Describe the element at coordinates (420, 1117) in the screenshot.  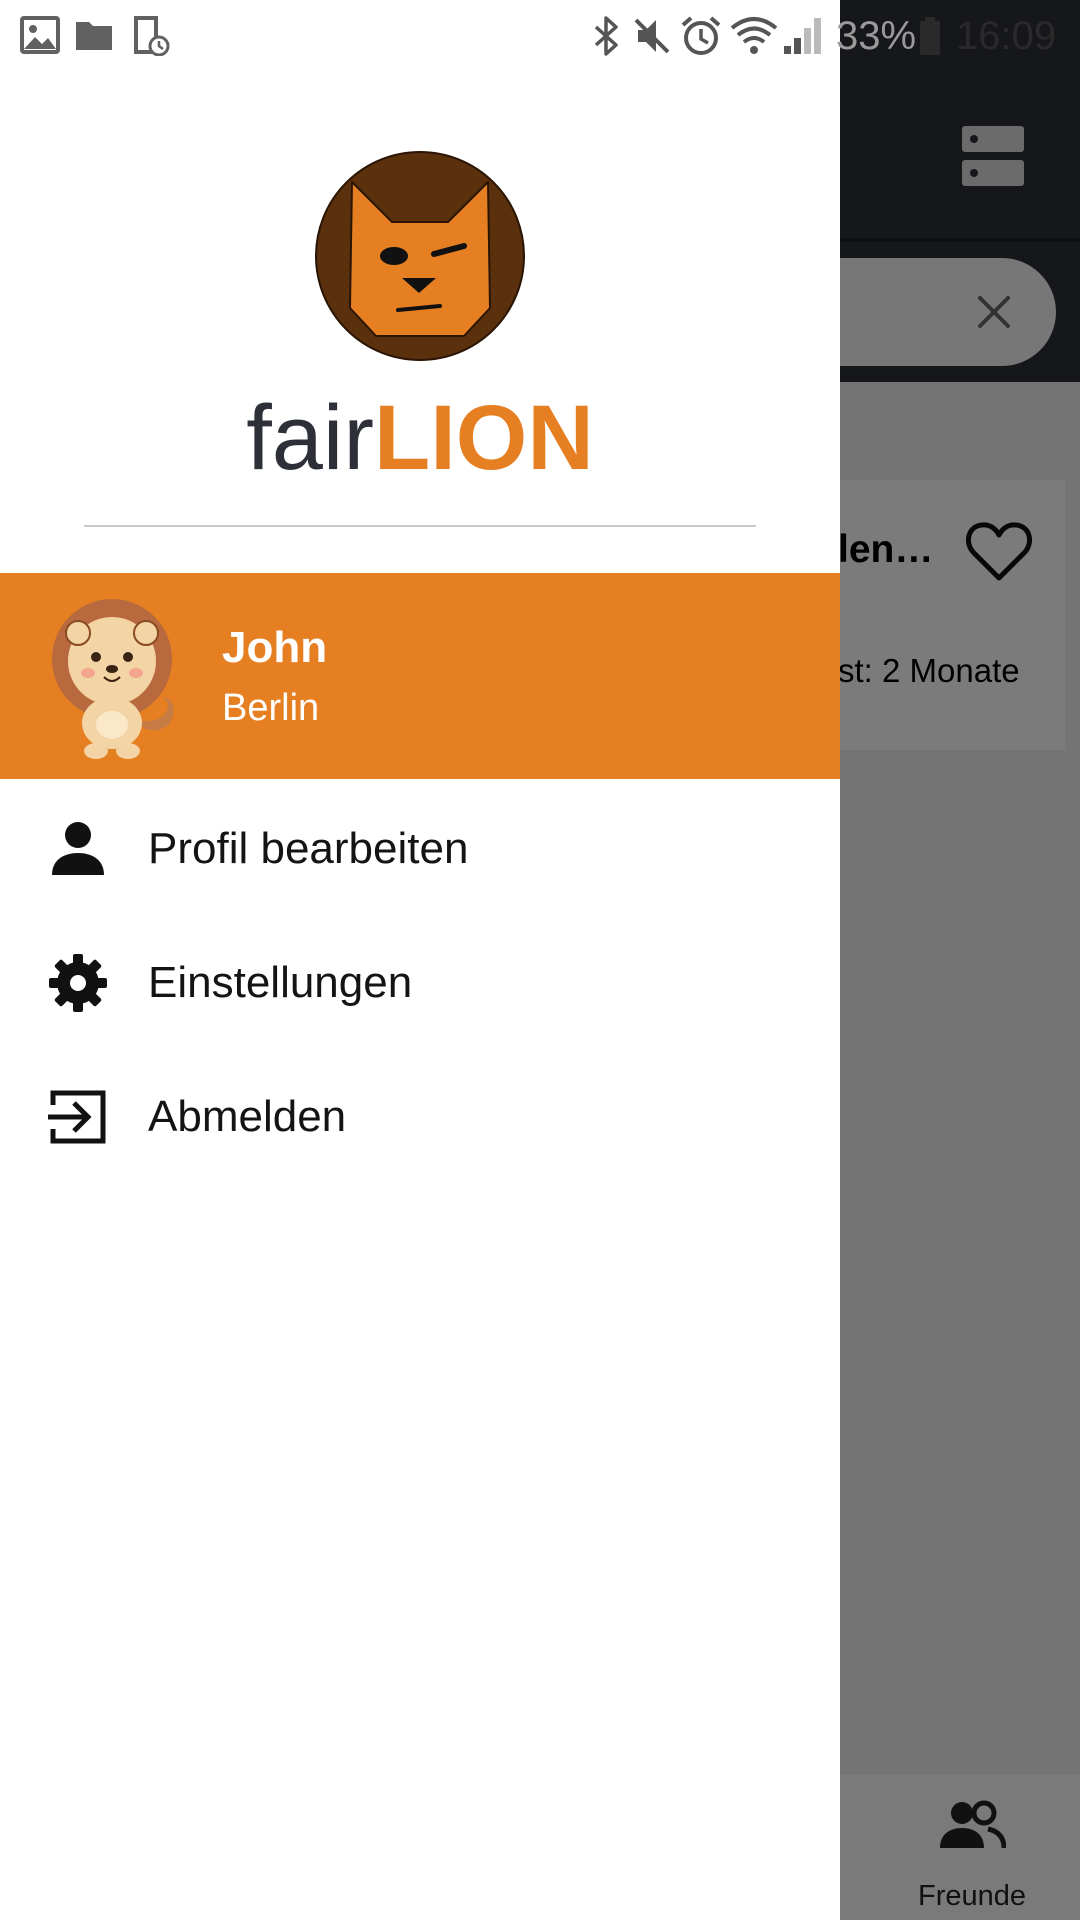
I see `menu-item-logout: Abmelden` at that location.